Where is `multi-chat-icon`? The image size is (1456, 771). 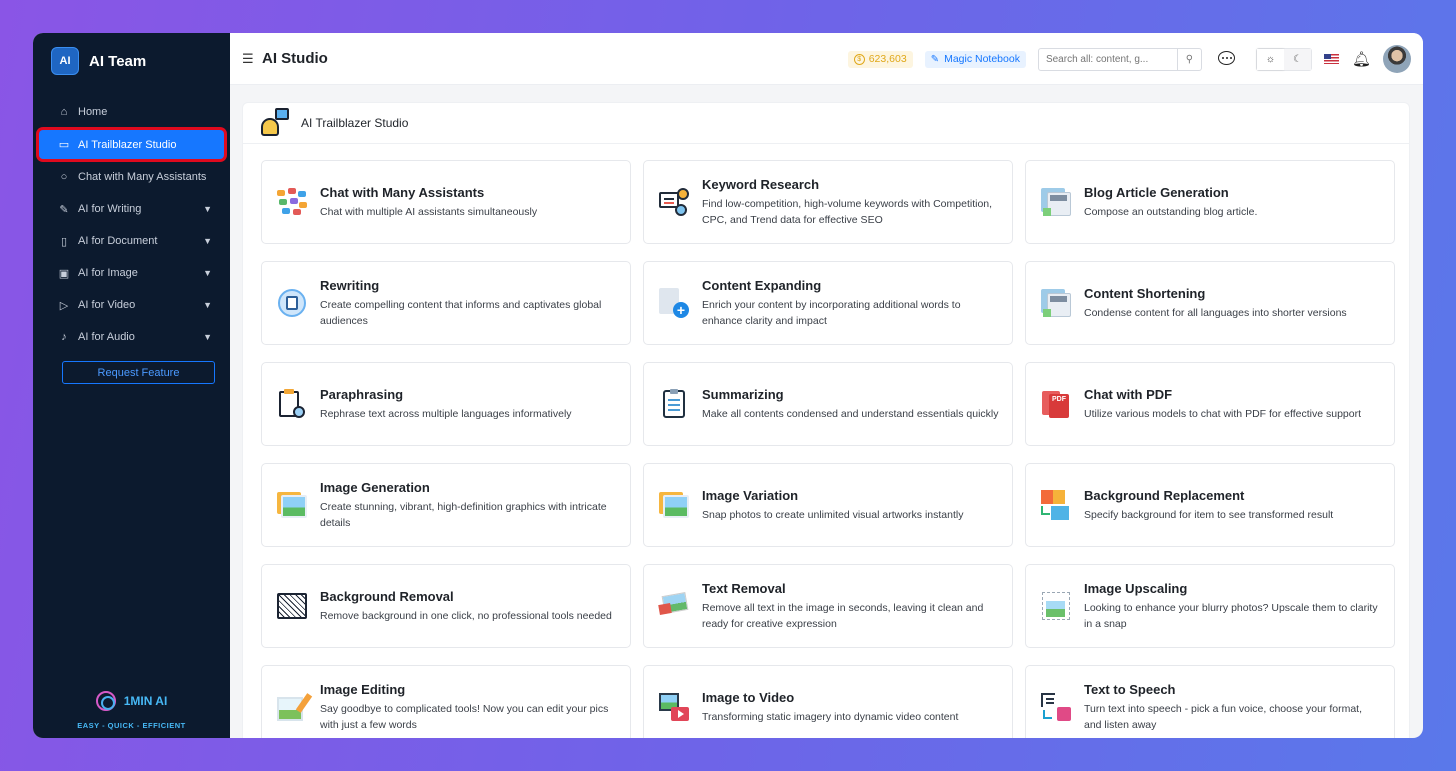
multi-chat-icon is located at coordinates (292, 202).